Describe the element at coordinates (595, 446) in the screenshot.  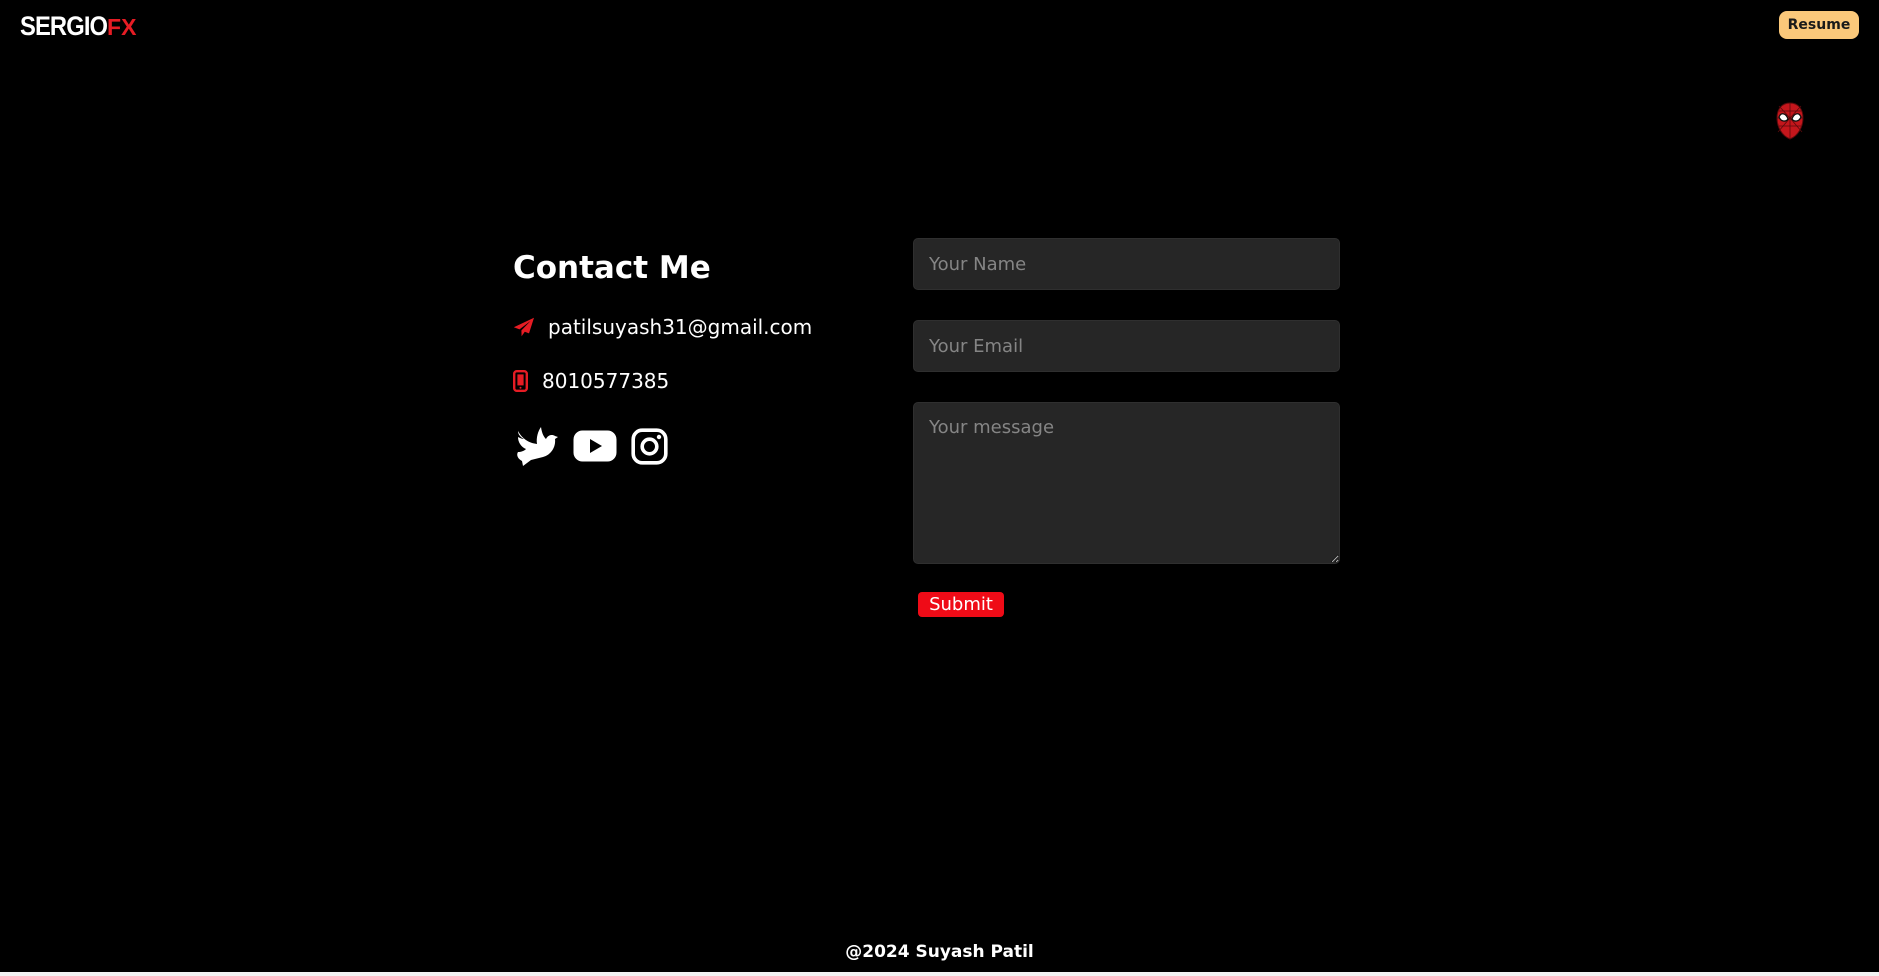
I see `youtube-icon` at that location.